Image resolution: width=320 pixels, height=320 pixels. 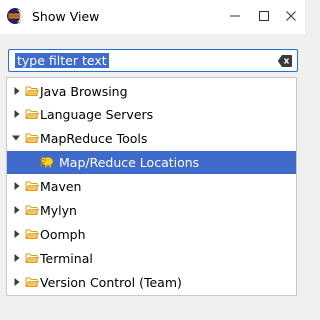 What do you see at coordinates (111, 282) in the screenshot?
I see `tree-item-label: Version Control (Team)` at bounding box center [111, 282].